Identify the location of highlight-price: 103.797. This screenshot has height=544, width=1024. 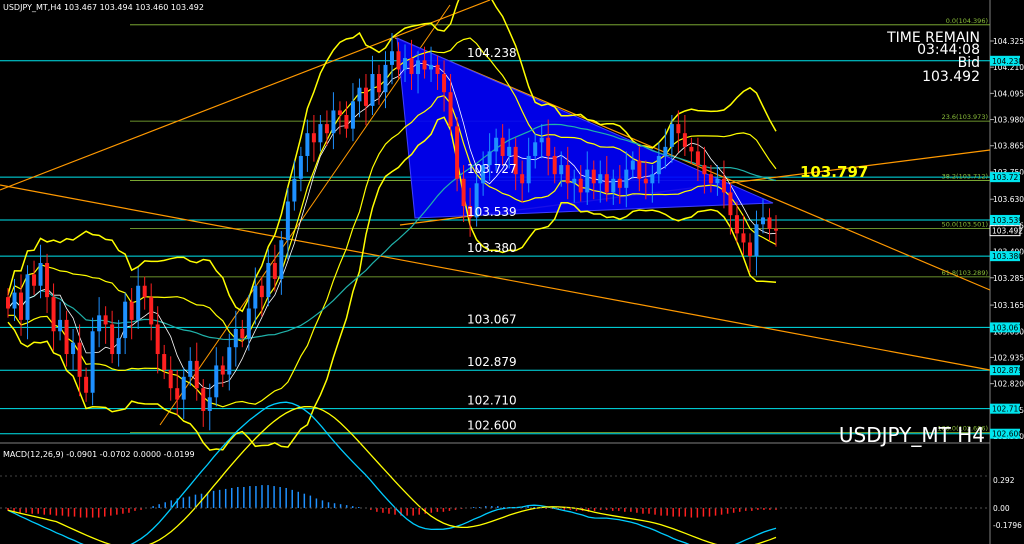
(834, 172).